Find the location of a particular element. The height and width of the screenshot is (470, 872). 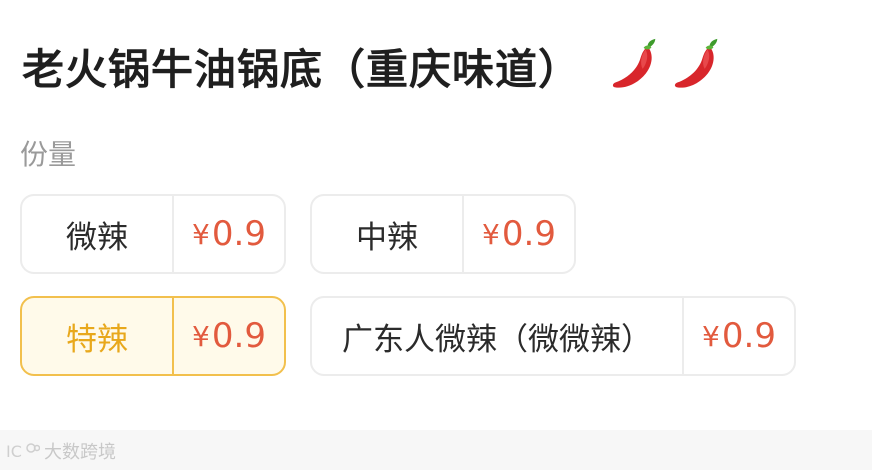

option-name: 微辣 is located at coordinates (98, 234).